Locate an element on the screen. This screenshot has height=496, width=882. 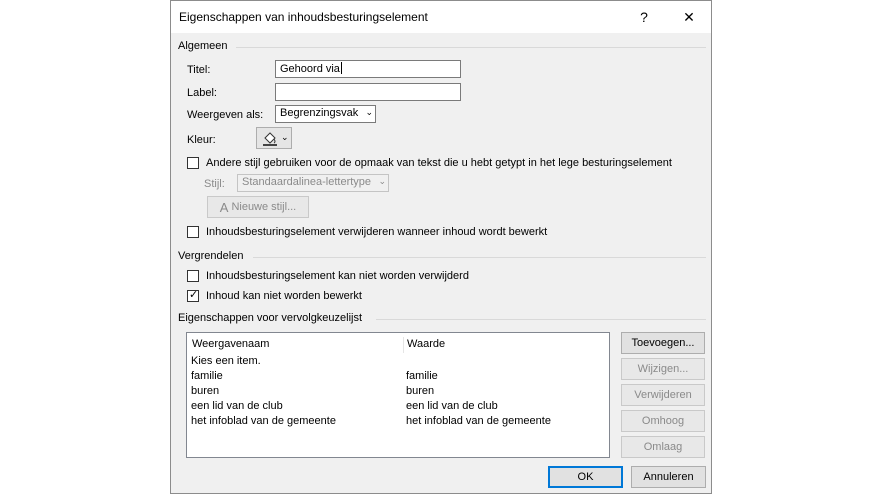
paint-bucket-icon is located at coordinates (270, 139).